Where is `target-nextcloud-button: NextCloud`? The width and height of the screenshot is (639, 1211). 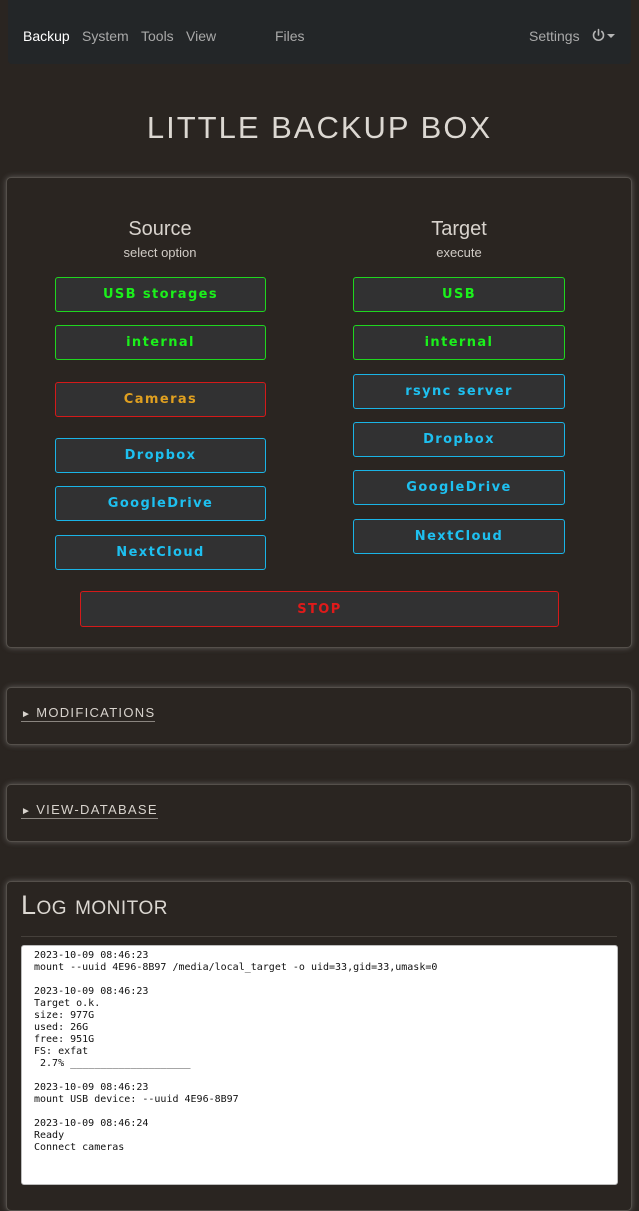
target-nextcloud-button: NextCloud is located at coordinates (459, 536).